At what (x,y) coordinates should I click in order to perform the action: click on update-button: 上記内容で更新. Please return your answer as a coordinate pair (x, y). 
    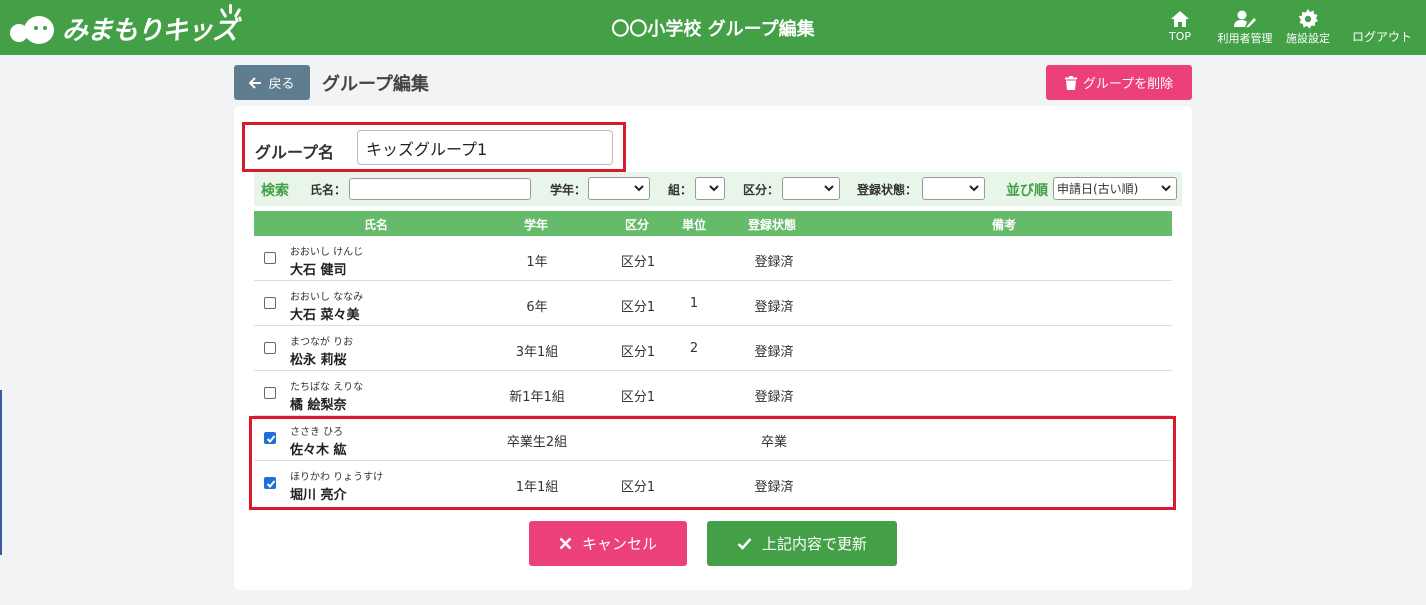
    Looking at the image, I should click on (802, 543).